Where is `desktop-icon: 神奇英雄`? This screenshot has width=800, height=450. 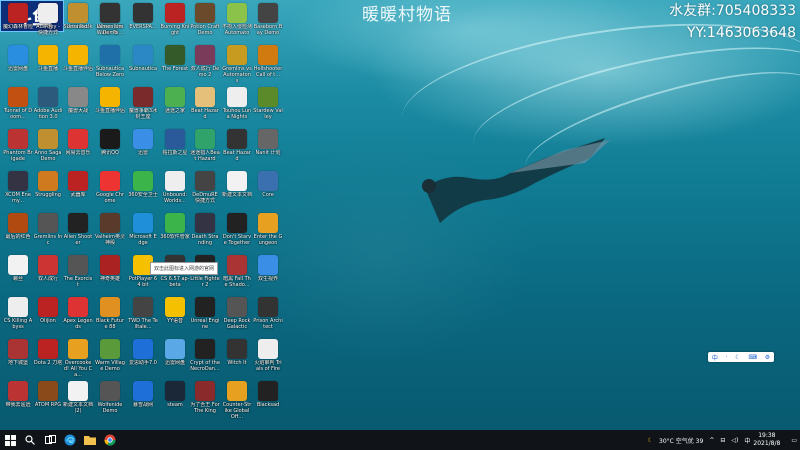
desktop-icon: 神奇英雄 is located at coordinates (110, 273).